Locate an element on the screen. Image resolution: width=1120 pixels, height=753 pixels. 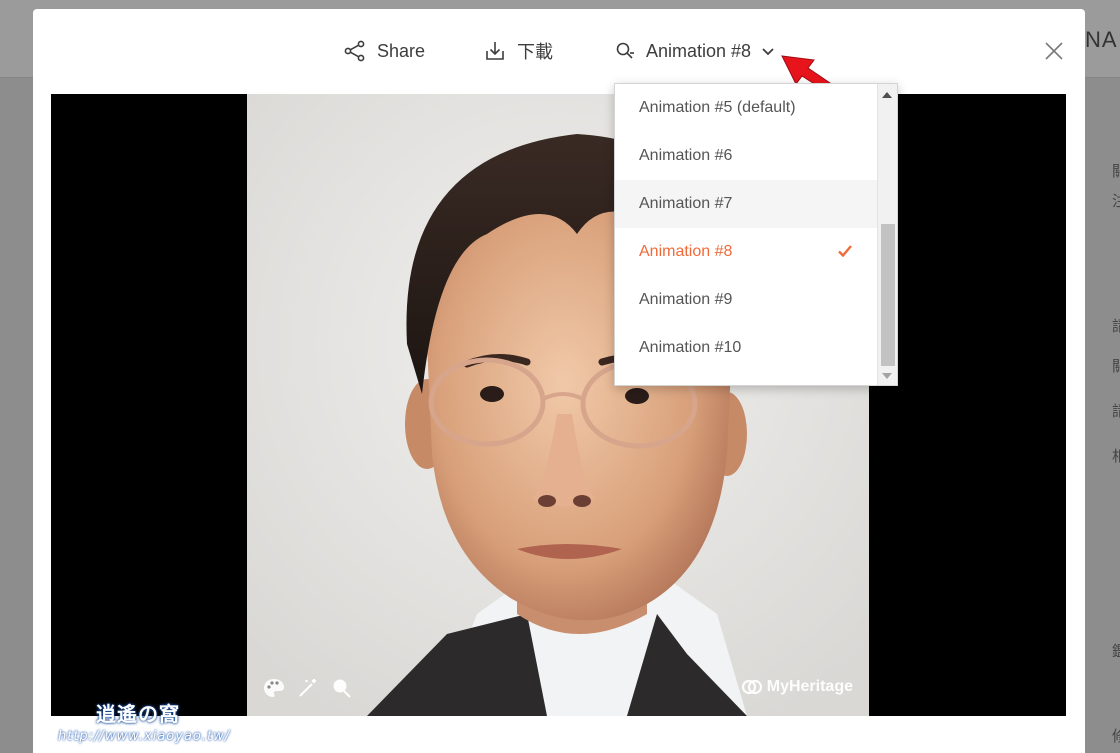
checkmark-icon is located at coordinates (845, 251).